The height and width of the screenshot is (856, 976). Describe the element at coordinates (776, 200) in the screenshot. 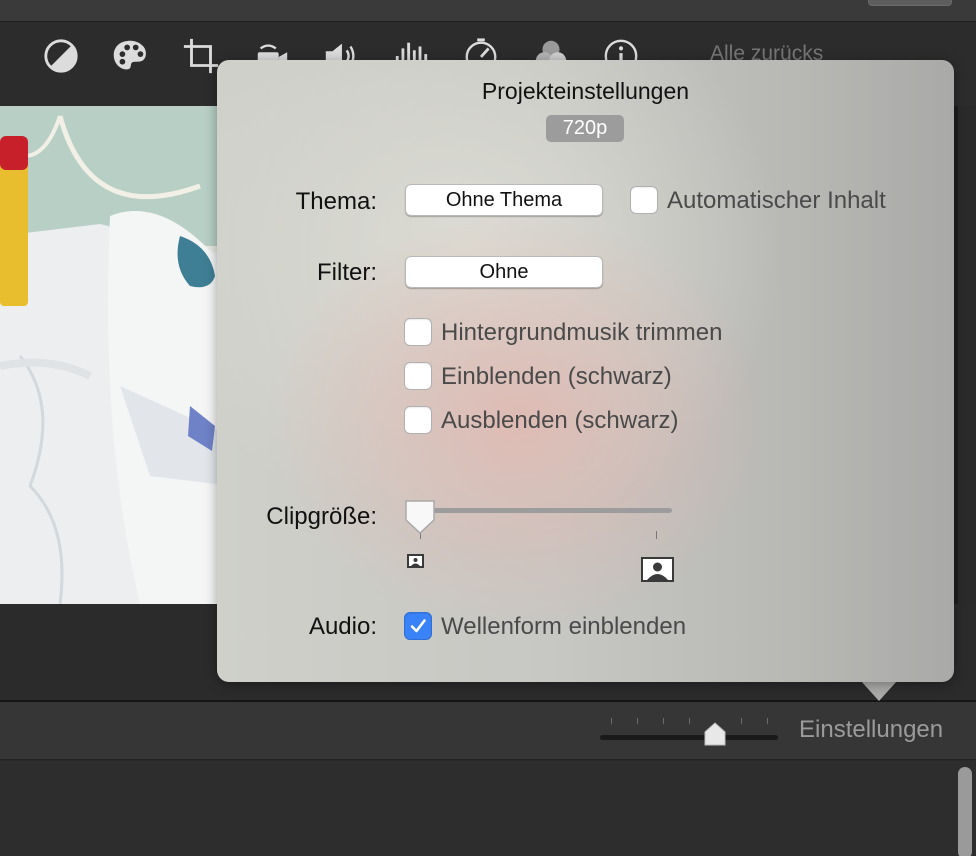

I see `auto-content-label: Automatischer Inhalt` at that location.